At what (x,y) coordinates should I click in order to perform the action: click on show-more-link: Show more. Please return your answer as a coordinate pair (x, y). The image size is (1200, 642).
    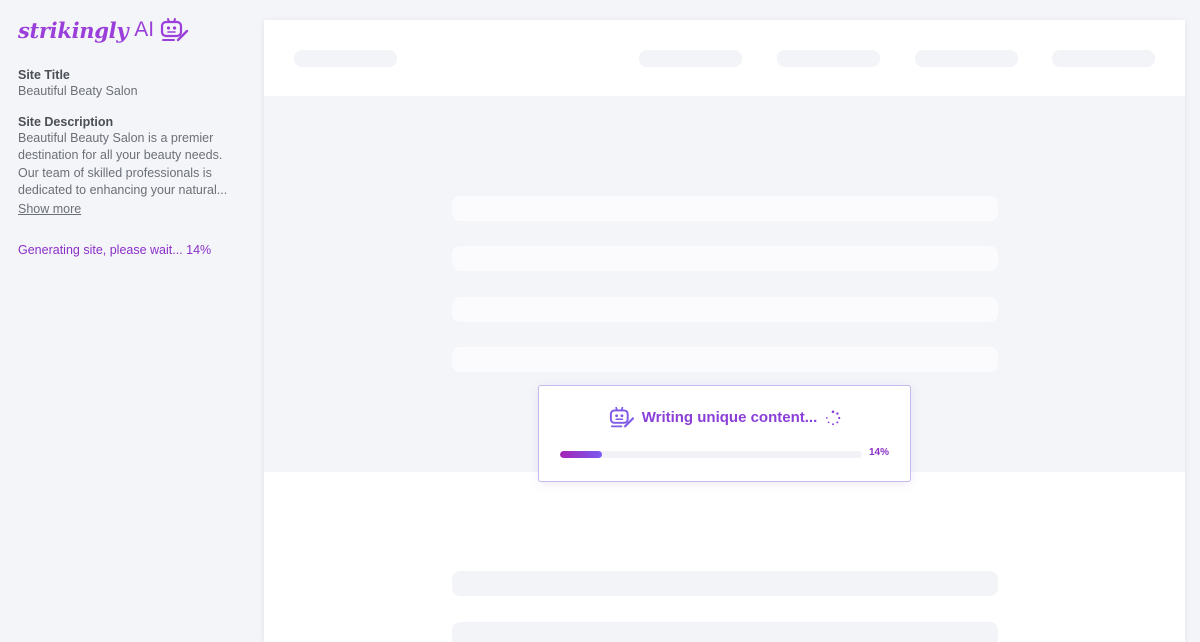
    Looking at the image, I should click on (49, 209).